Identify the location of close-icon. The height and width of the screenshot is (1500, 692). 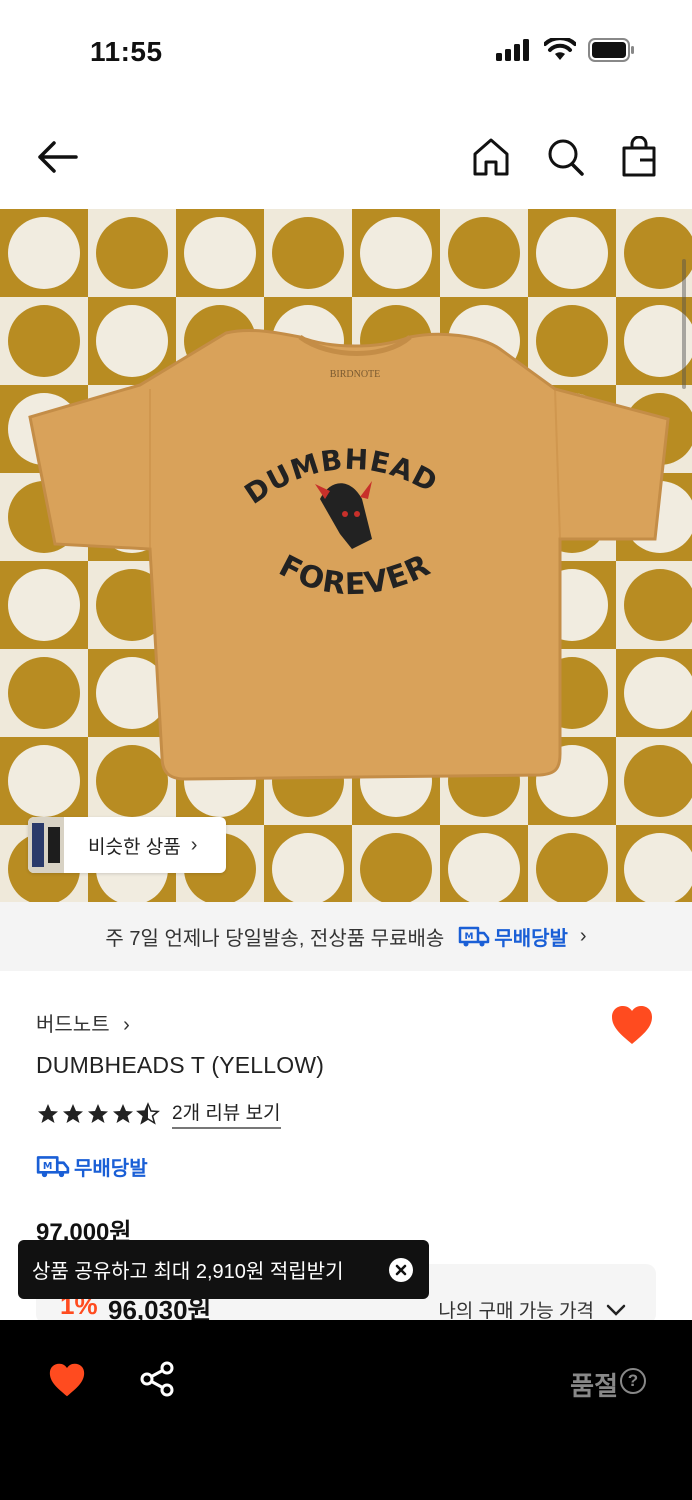
(401, 1270).